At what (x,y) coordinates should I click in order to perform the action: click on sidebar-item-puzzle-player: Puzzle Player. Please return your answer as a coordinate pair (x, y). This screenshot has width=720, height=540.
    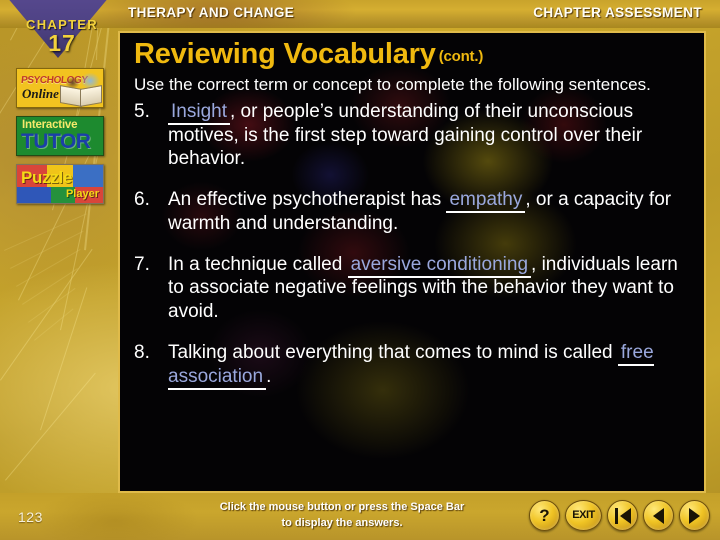
    Looking at the image, I should click on (60, 184).